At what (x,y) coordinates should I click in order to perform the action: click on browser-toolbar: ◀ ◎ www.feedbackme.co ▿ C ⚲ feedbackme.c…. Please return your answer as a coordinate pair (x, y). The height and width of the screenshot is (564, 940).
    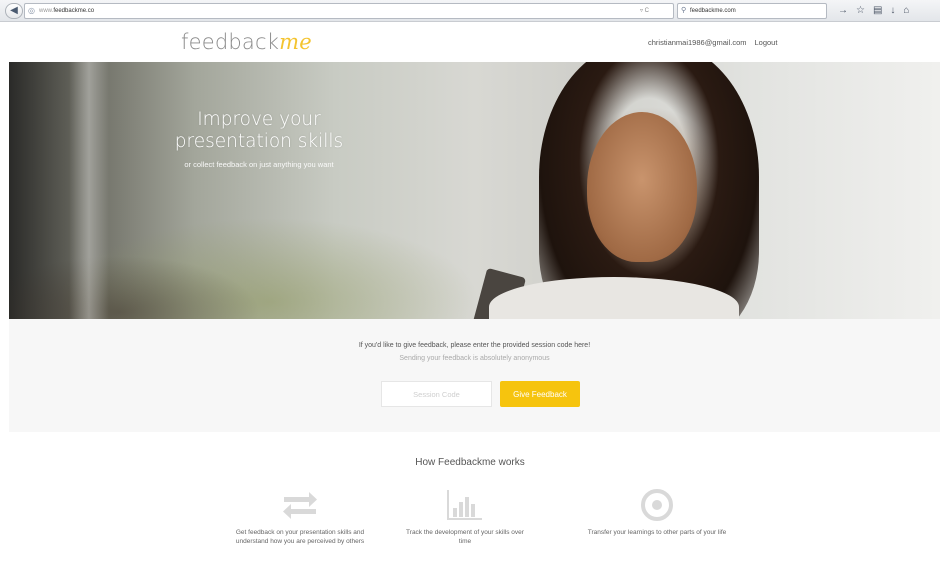
    Looking at the image, I should click on (470, 11).